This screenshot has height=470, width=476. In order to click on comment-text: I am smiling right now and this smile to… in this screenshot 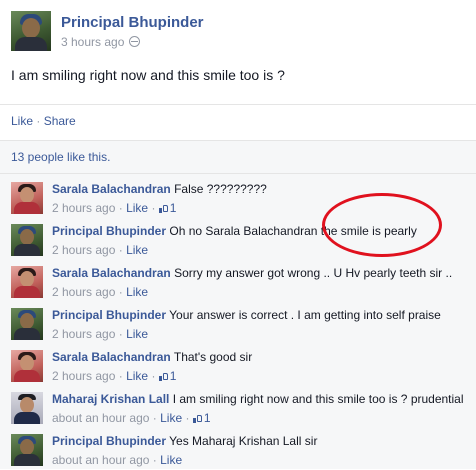, I will do `click(318, 399)`.